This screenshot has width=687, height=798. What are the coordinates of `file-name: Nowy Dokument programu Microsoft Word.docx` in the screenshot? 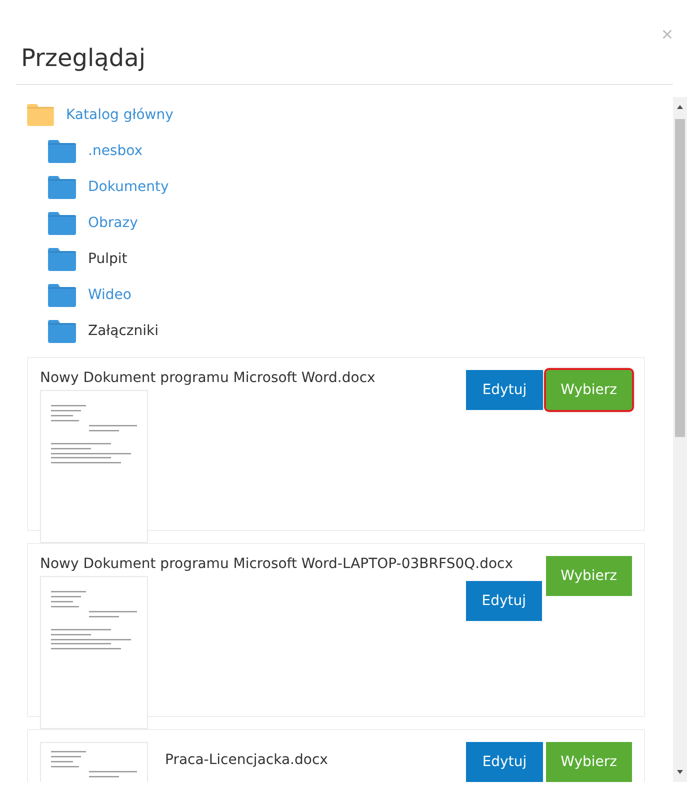 It's located at (208, 378).